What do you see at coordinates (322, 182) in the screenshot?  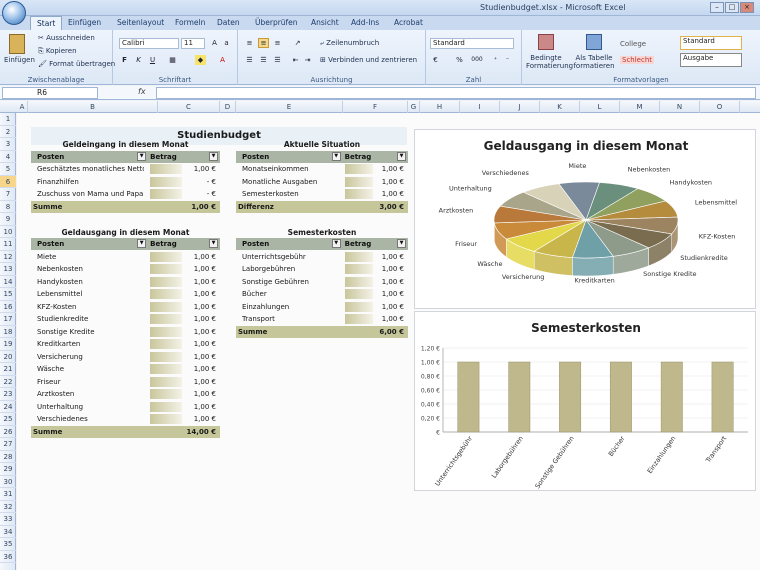 I see `situation-row: Monatliche Ausgaben 1,00 €` at bounding box center [322, 182].